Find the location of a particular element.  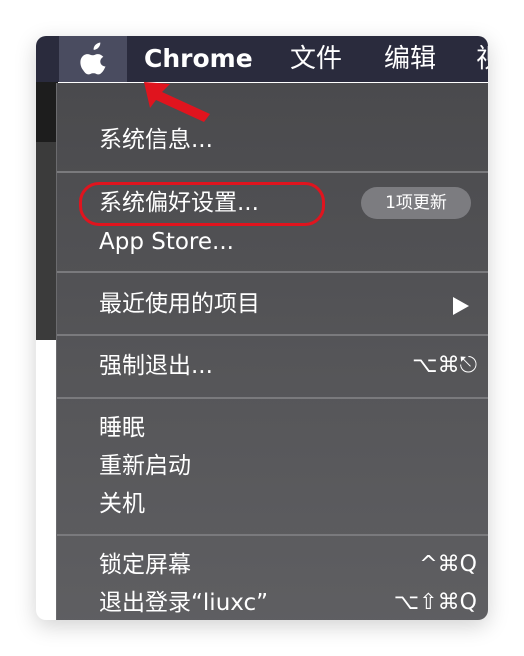

menu-bar: Chrome 文件 编辑 视 is located at coordinates (262, 59).